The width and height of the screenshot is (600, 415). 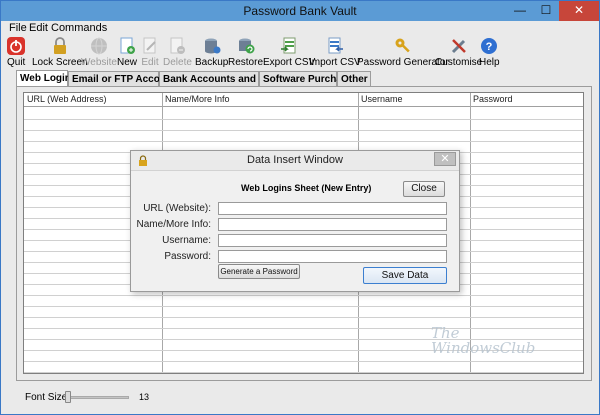 I want to click on edit-document-icon, so click(x=150, y=46).